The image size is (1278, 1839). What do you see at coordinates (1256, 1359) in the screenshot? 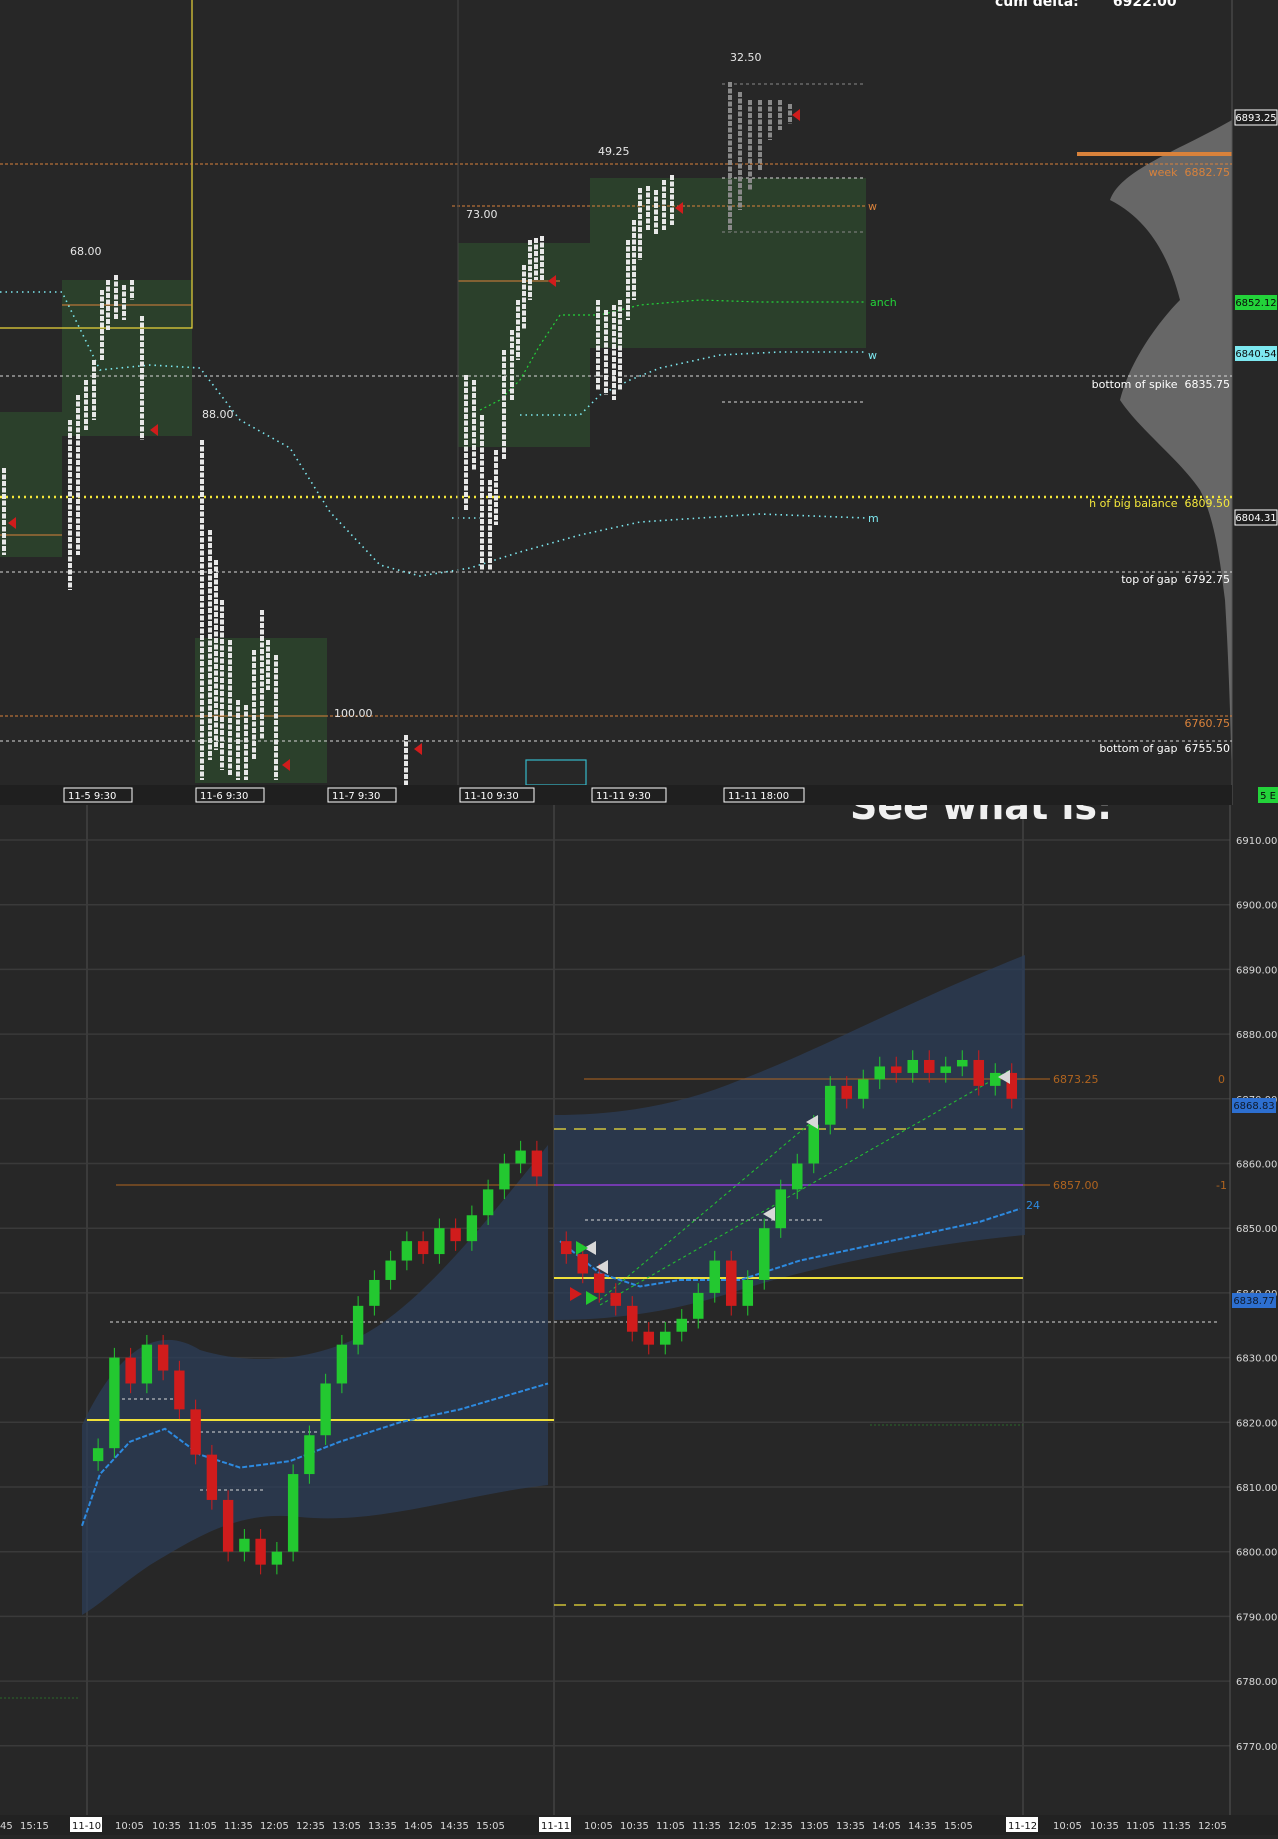
I see `price-axis-label: 6830.00` at bounding box center [1256, 1359].